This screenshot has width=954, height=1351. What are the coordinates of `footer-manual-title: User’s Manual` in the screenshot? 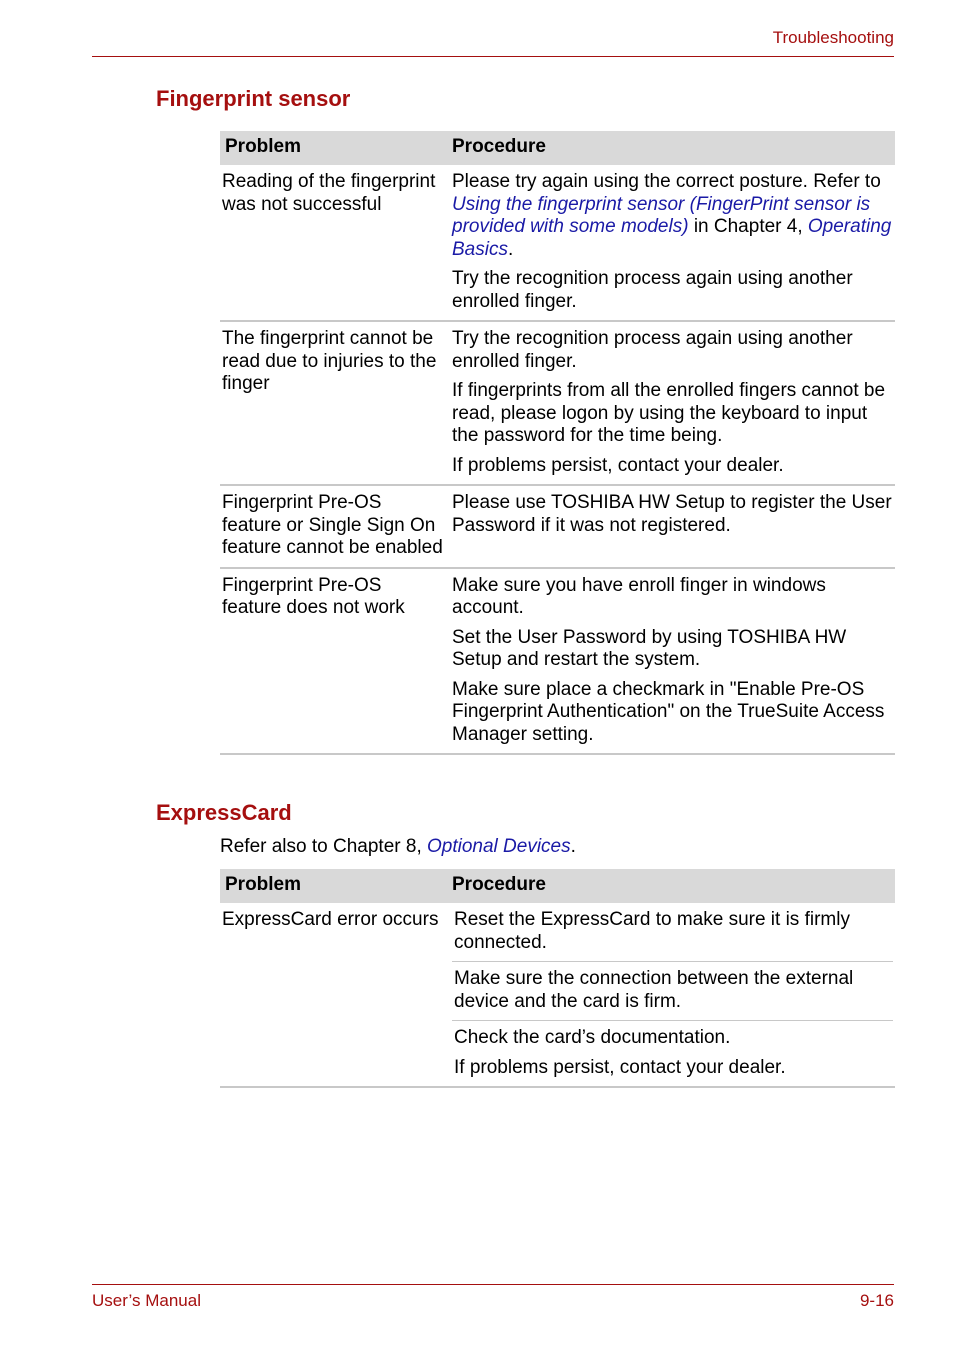 It's located at (146, 1300).